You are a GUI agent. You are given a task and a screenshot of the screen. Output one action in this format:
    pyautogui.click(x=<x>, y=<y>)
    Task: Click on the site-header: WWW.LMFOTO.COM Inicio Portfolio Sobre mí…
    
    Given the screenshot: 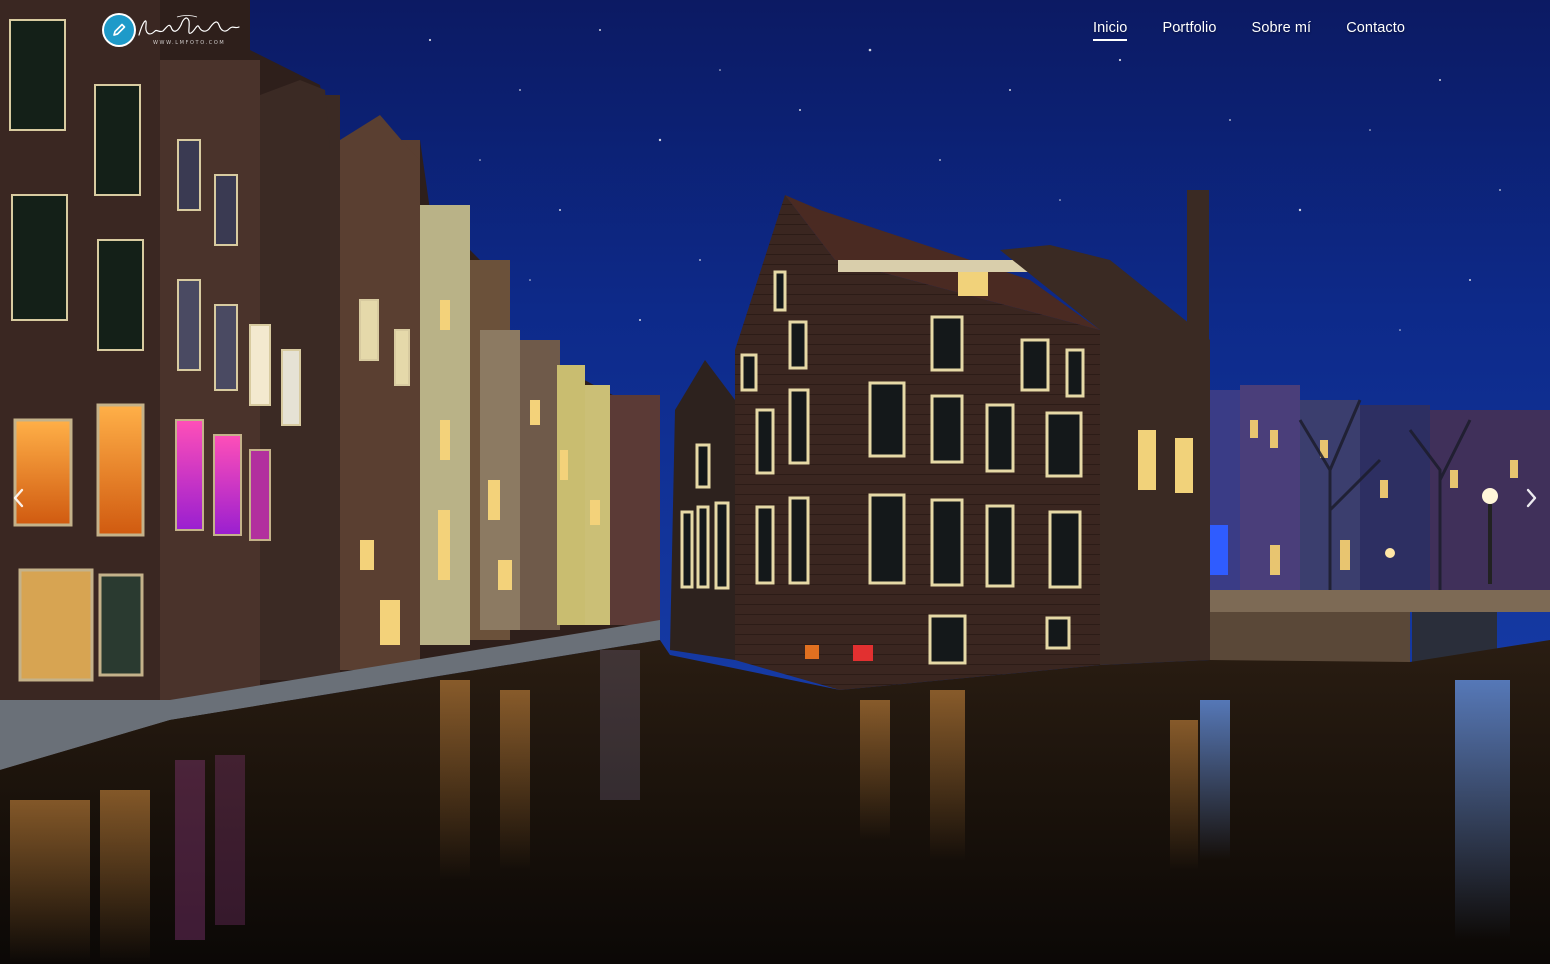 What is the action you would take?
    pyautogui.click(x=775, y=30)
    